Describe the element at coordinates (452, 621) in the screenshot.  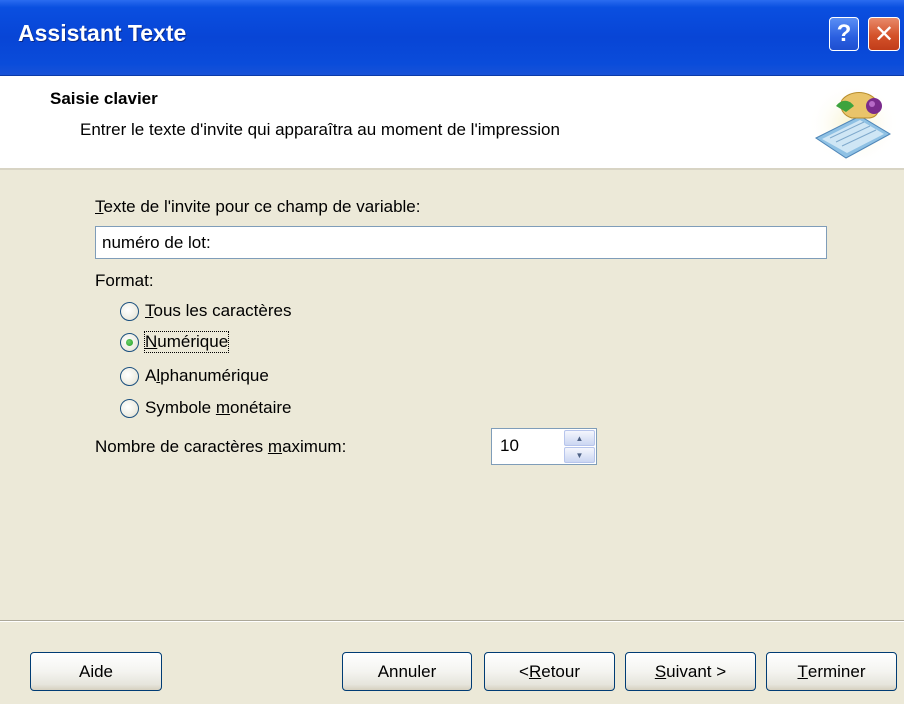
I see `footer-divider` at that location.